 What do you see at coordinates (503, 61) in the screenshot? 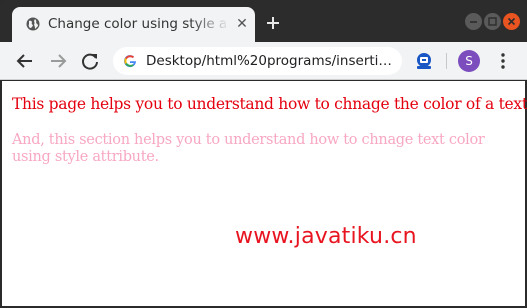
I see `menu-dots-icon` at bounding box center [503, 61].